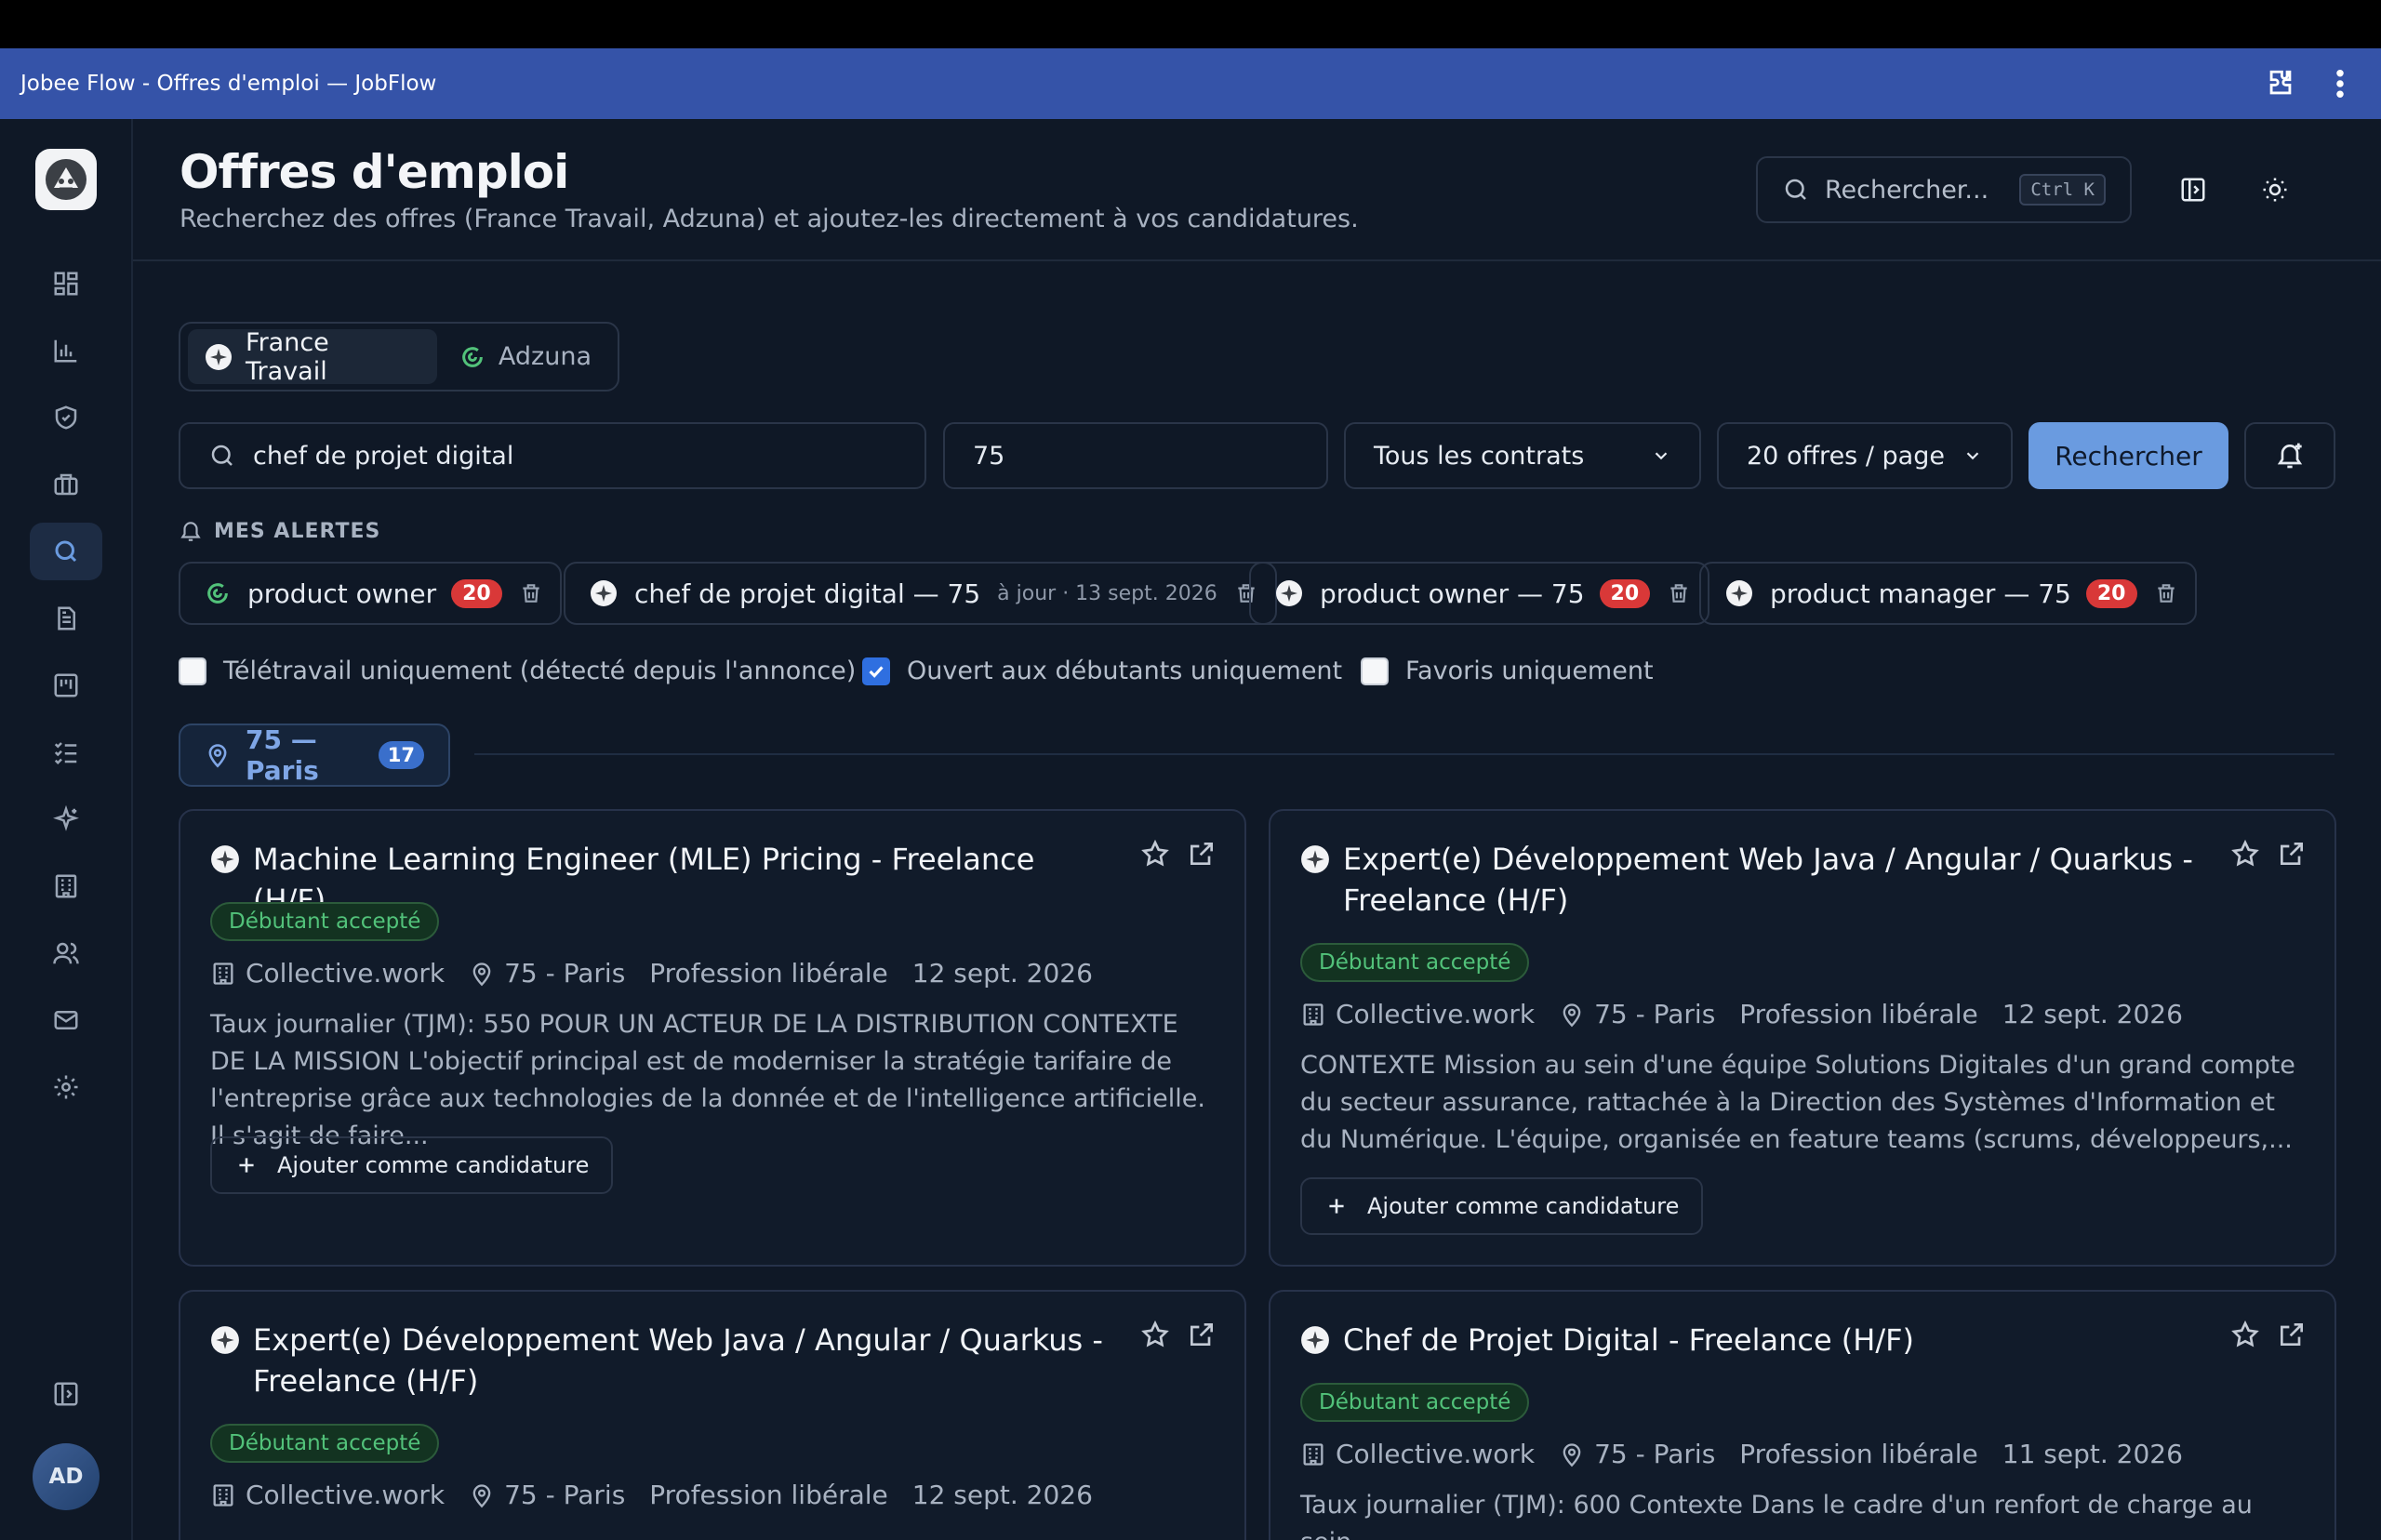  What do you see at coordinates (2128, 455) in the screenshot?
I see `search-button: Rechercher` at bounding box center [2128, 455].